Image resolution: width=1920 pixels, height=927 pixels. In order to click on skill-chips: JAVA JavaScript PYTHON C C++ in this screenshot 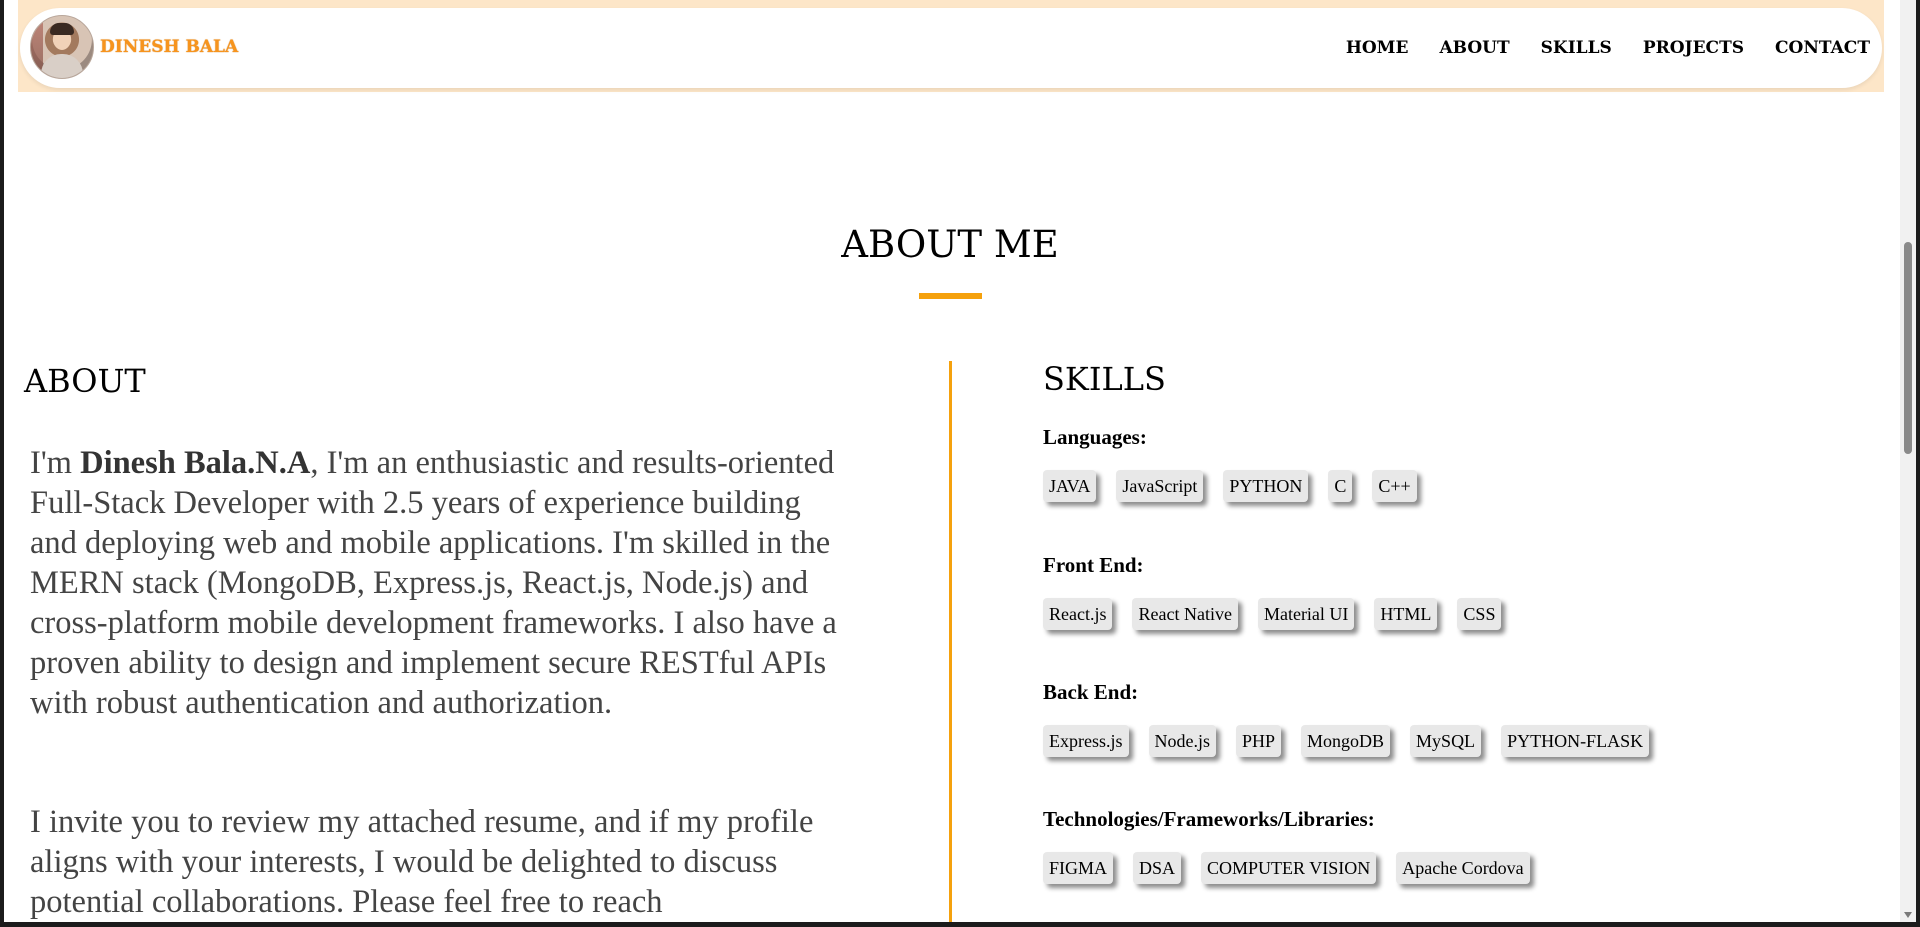, I will do `click(1240, 486)`.